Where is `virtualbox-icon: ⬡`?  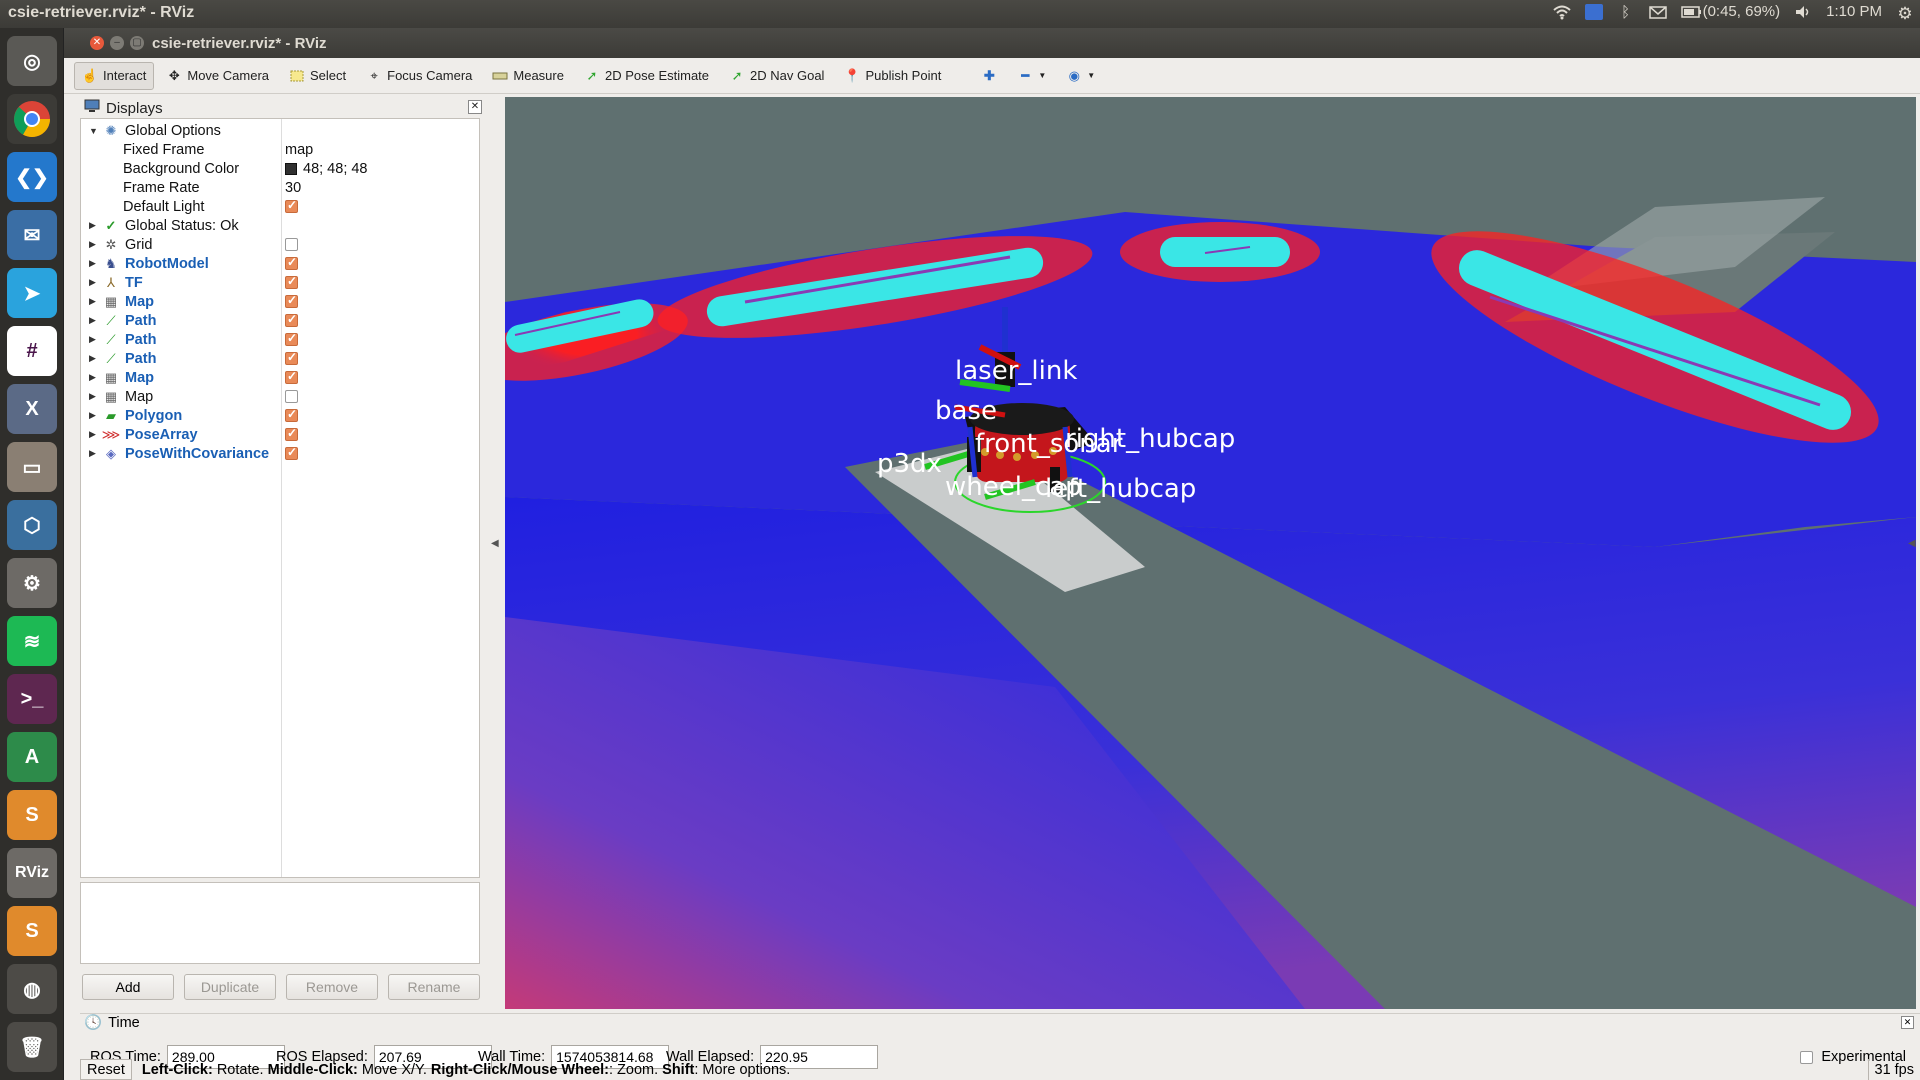 virtualbox-icon: ⬡ is located at coordinates (32, 525).